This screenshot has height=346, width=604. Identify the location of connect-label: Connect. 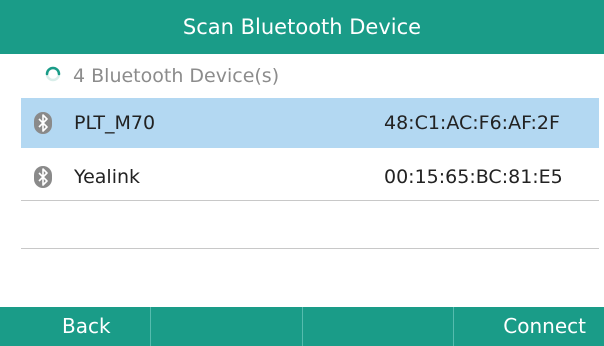
(544, 326).